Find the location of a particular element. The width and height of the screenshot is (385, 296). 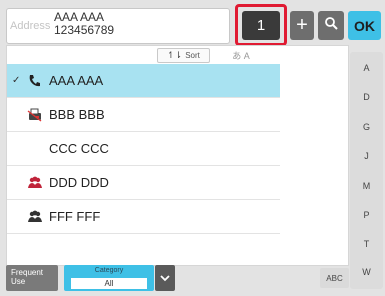

index-letter-w: W is located at coordinates (366, 272).